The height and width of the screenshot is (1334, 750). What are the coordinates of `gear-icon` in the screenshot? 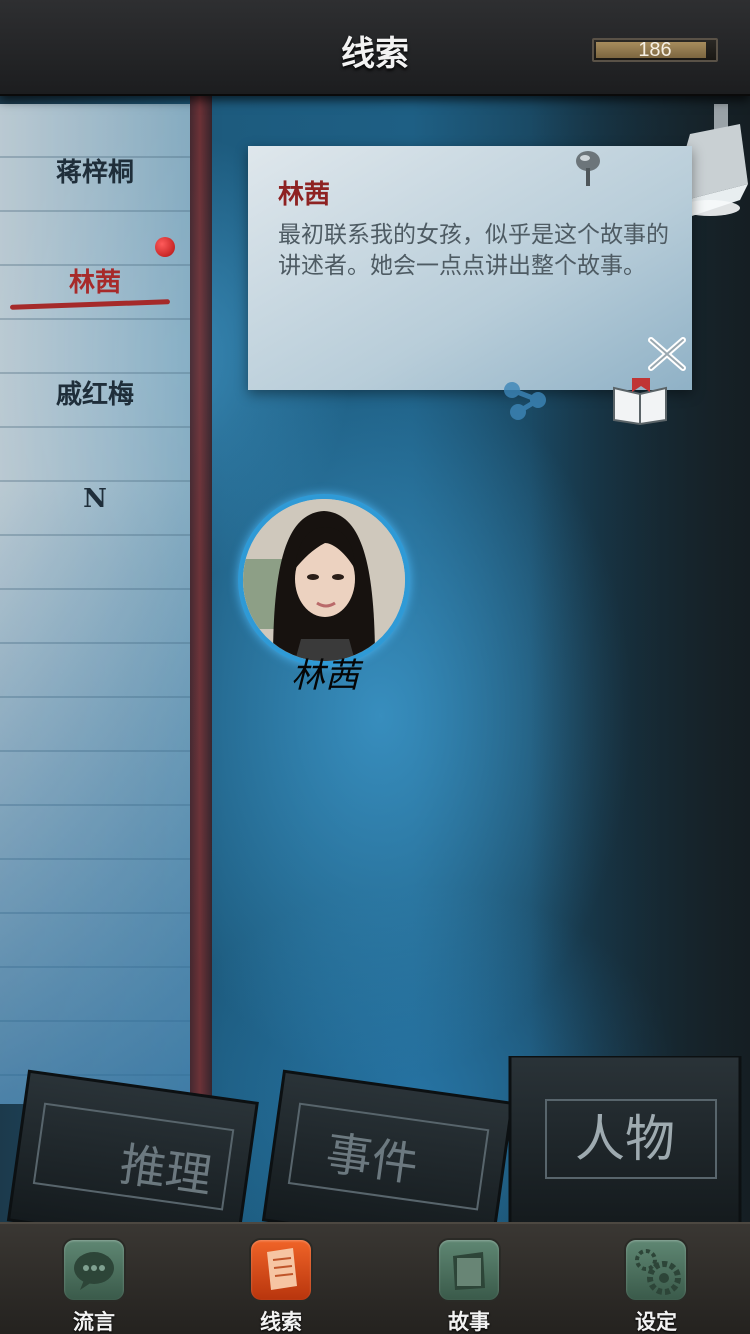 It's located at (656, 1270).